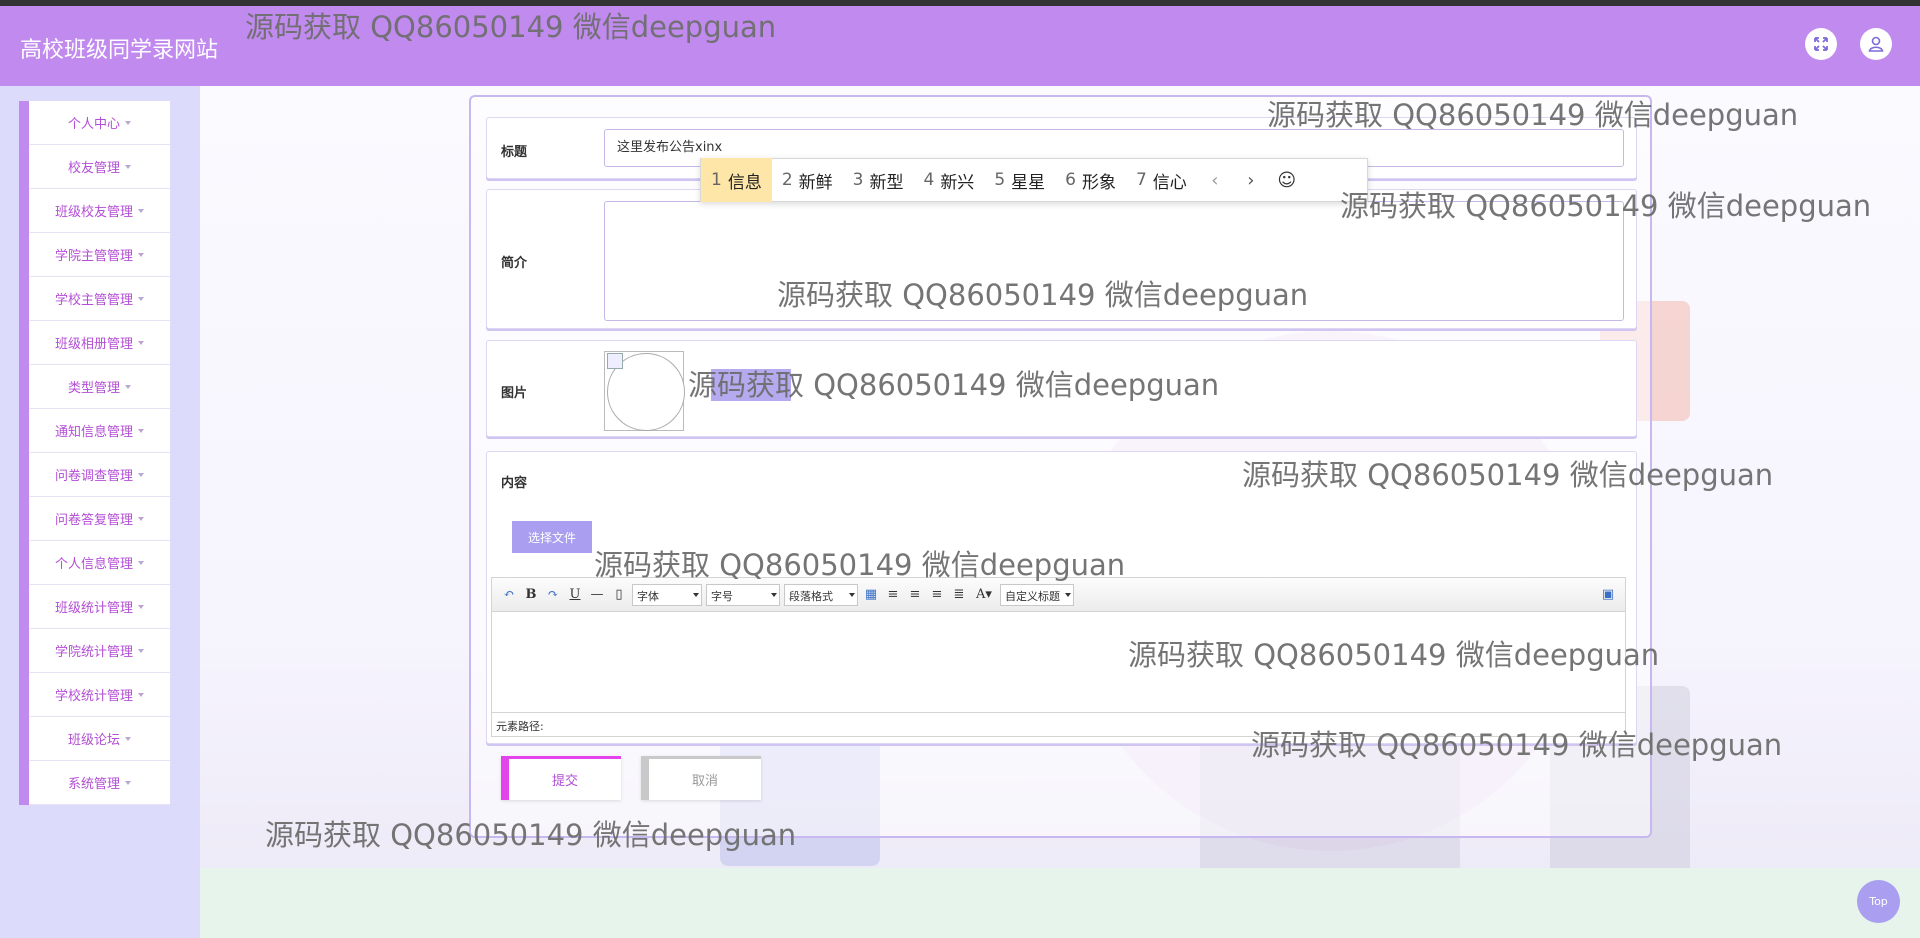  Describe the element at coordinates (93, 300) in the screenshot. I see `sidebar-item-label: 学校主管管理` at that location.